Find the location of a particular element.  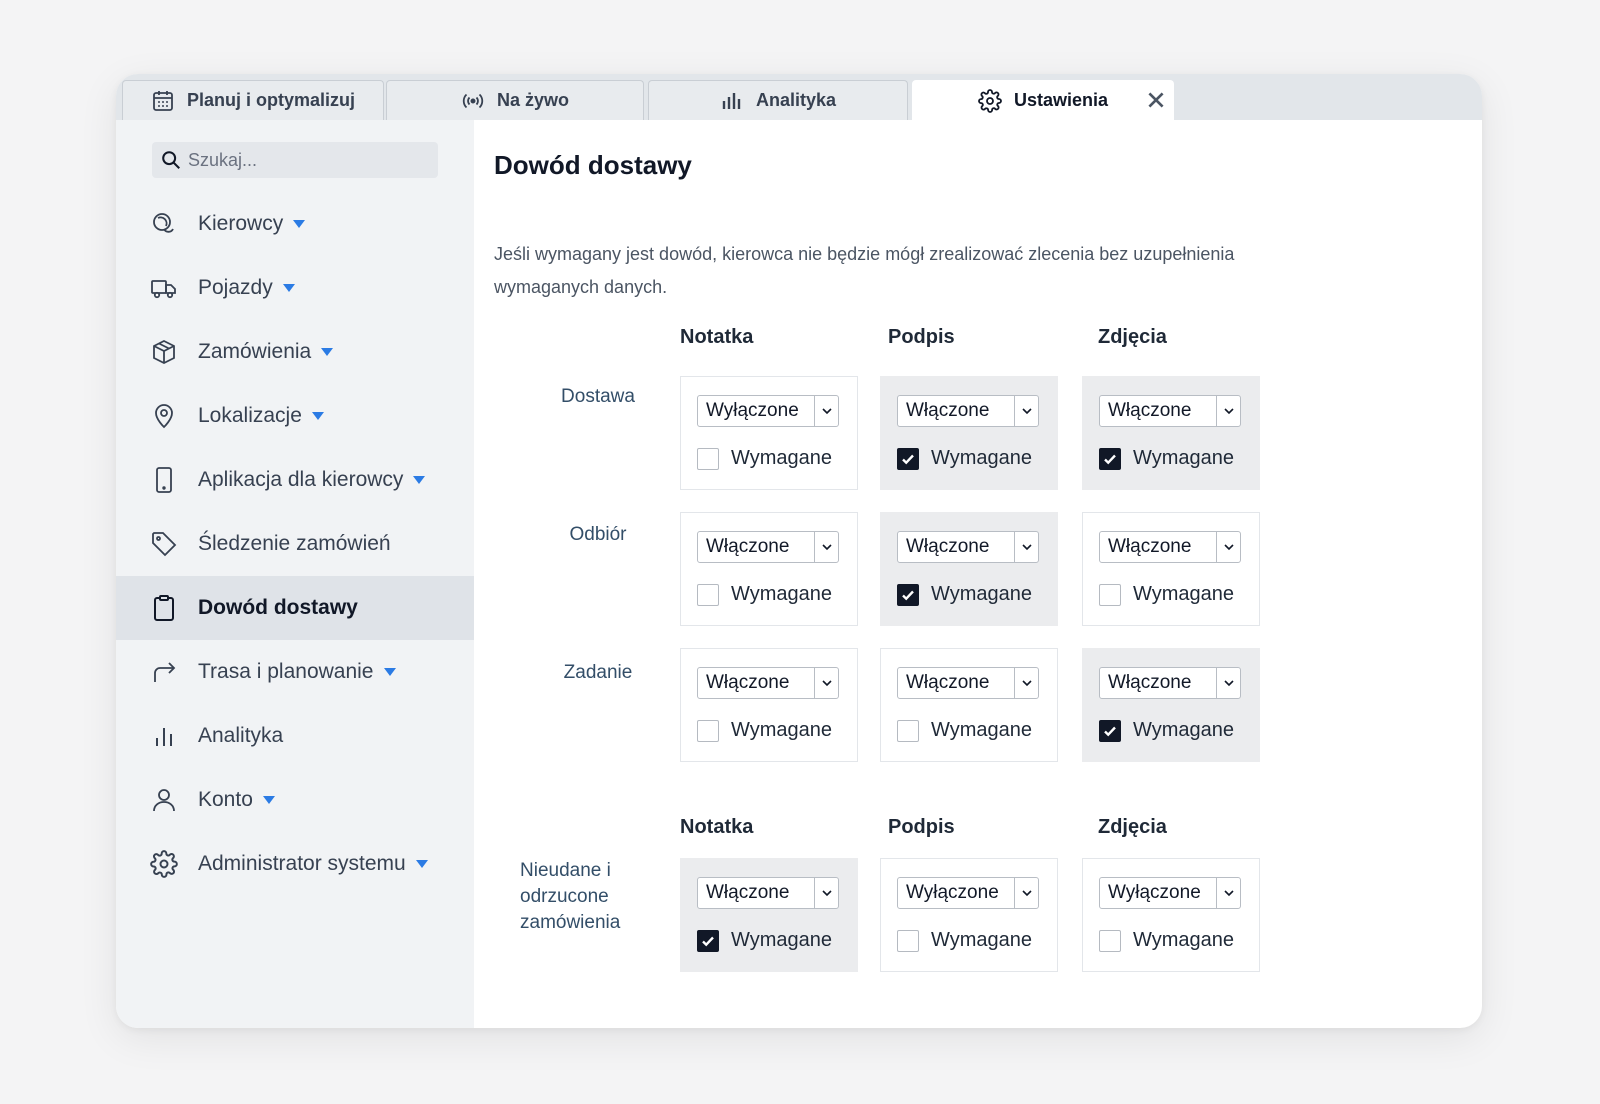

sidebar-item-account: Konto is located at coordinates (295, 800).